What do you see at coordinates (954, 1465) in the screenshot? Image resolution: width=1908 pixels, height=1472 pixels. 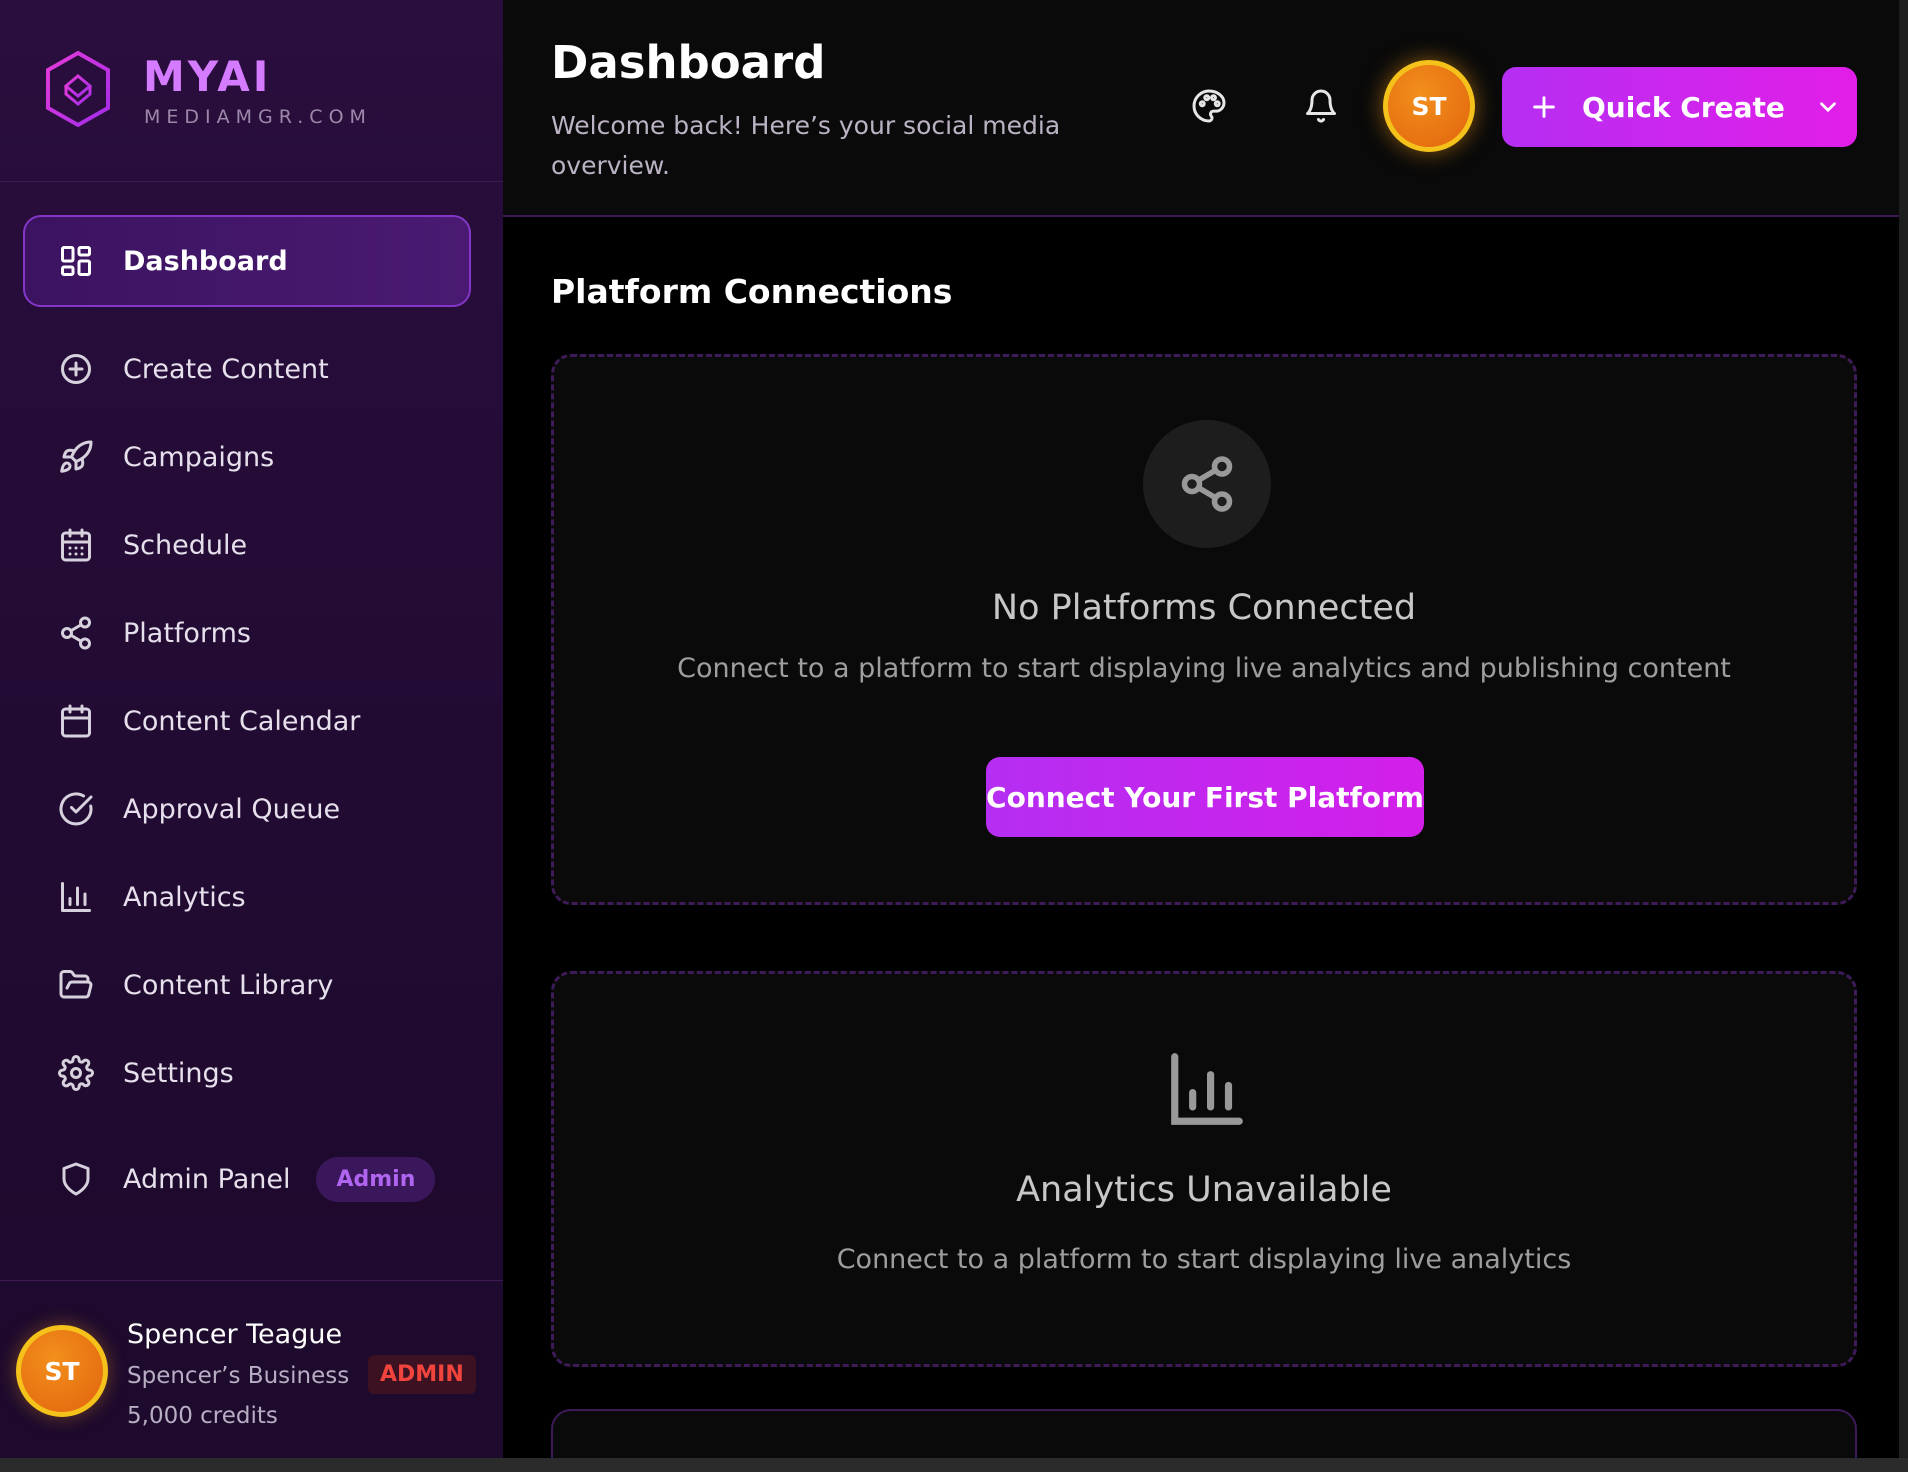 I see `window-bottom-edge` at bounding box center [954, 1465].